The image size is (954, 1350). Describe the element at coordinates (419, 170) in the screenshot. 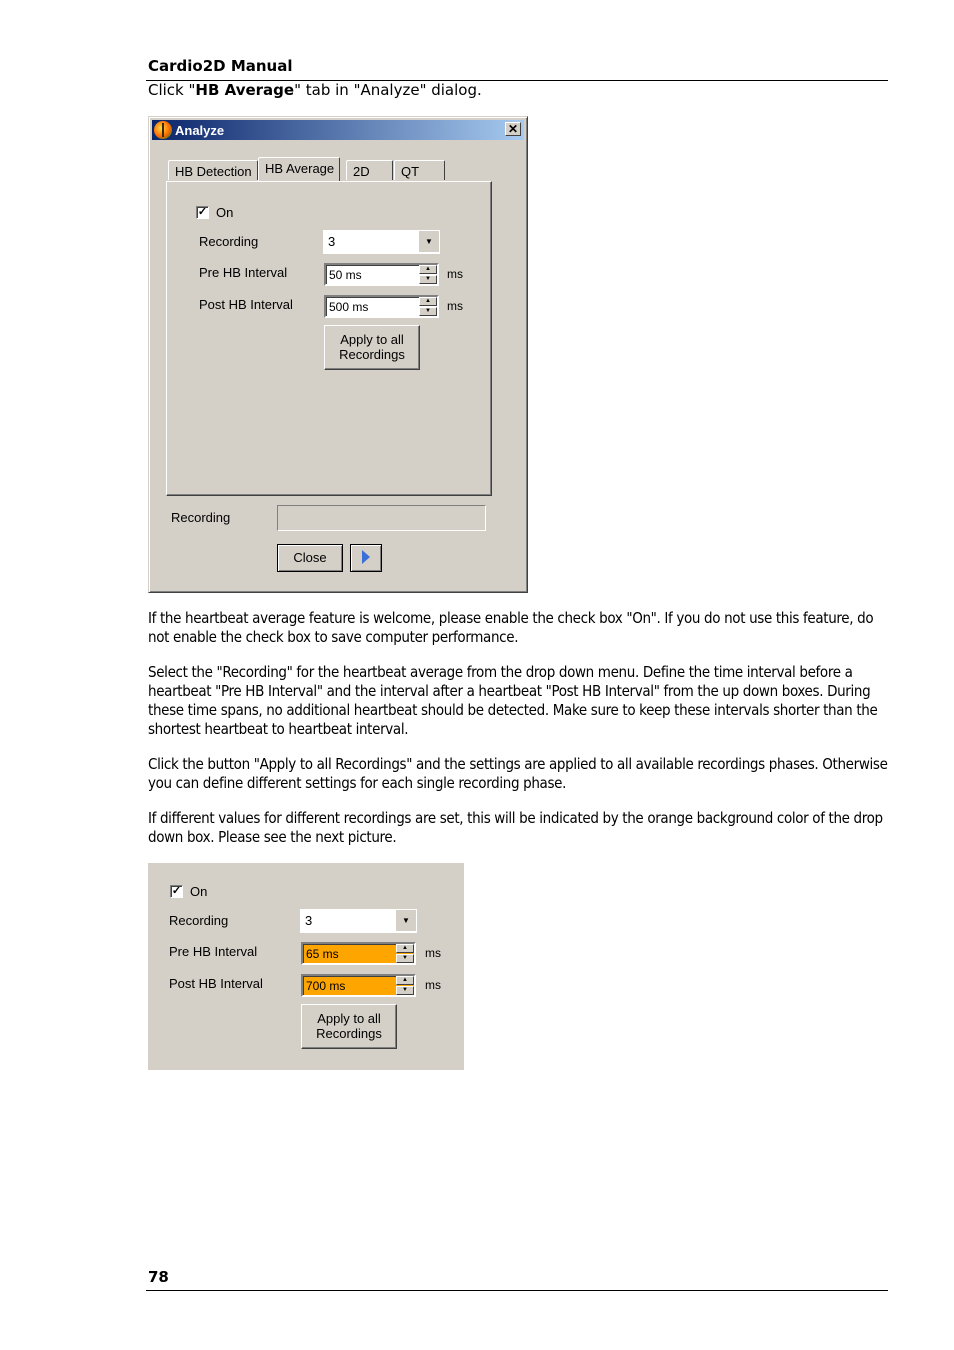

I see `tab-qt: QT` at that location.